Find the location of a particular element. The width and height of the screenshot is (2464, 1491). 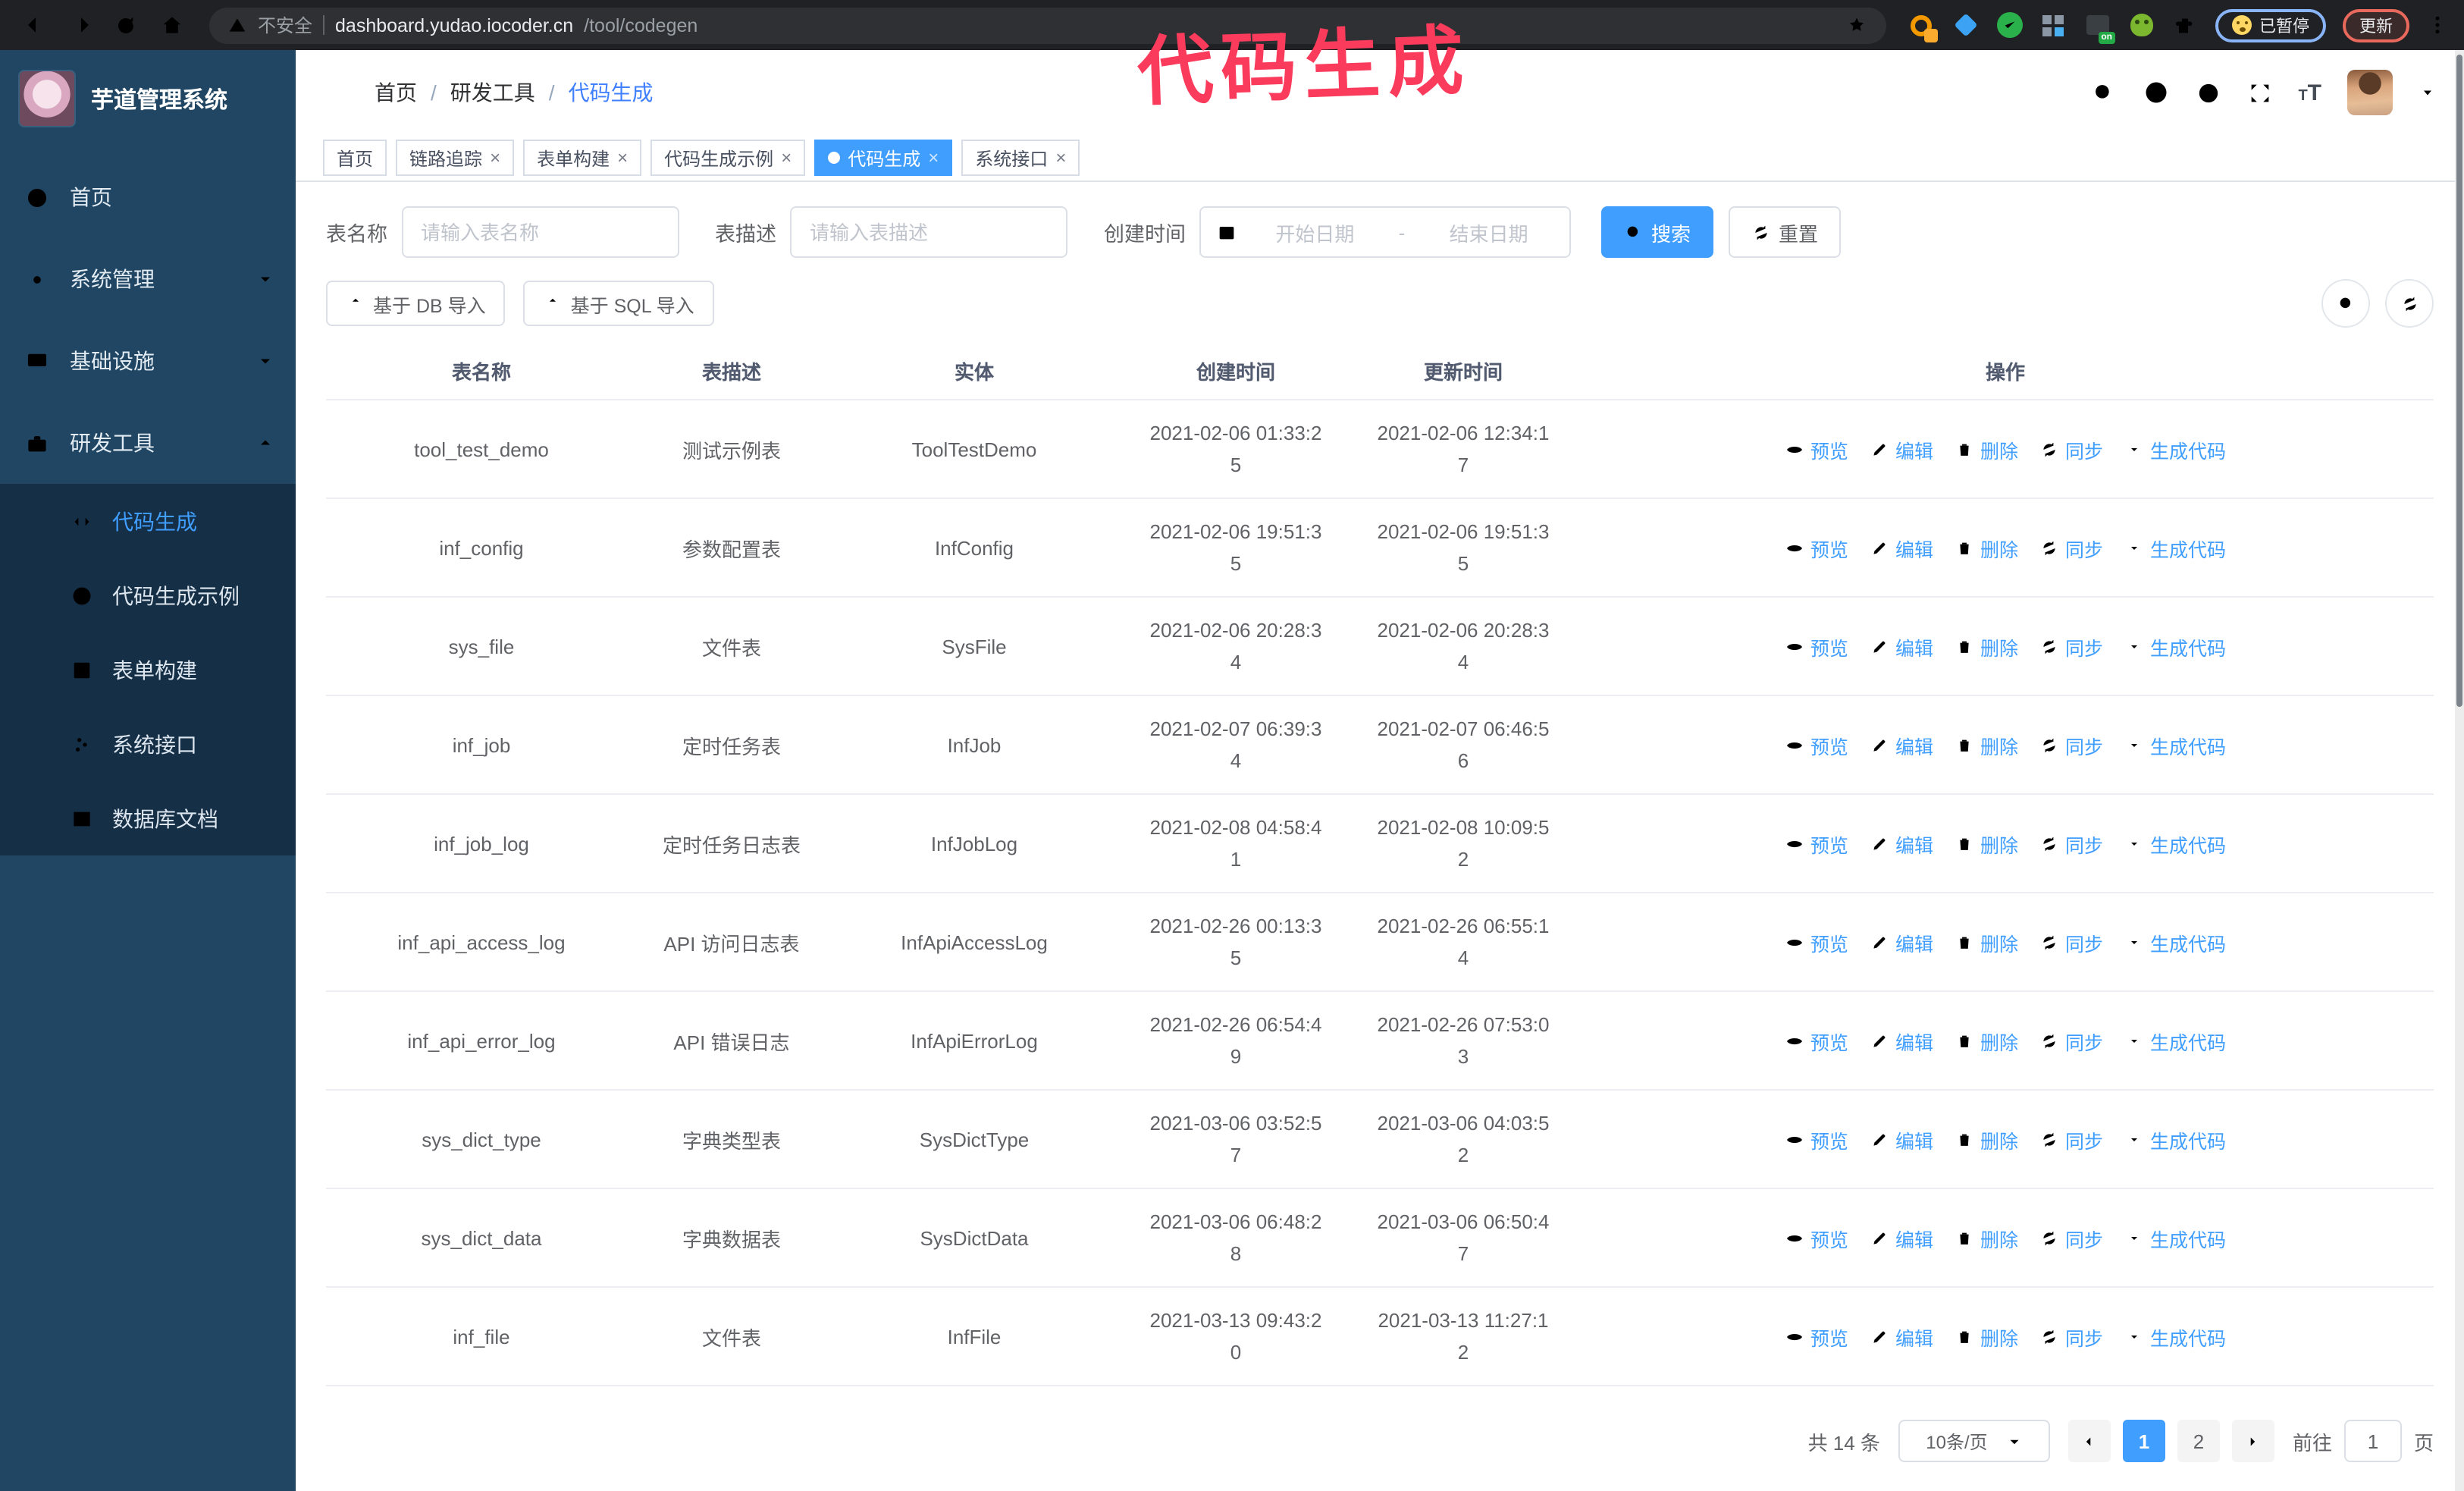

paused-extension-badge: 已暂停 is located at coordinates (2270, 25).